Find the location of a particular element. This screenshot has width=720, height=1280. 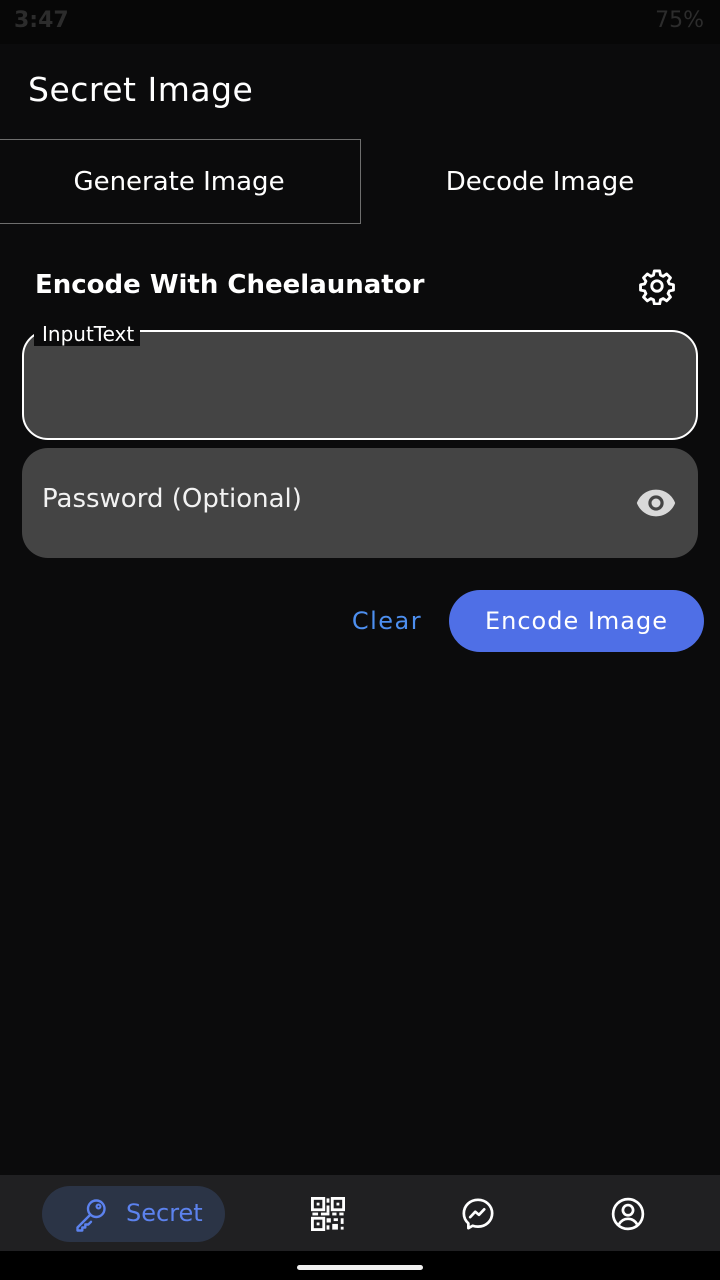

status-battery: 75% is located at coordinates (679, 20).